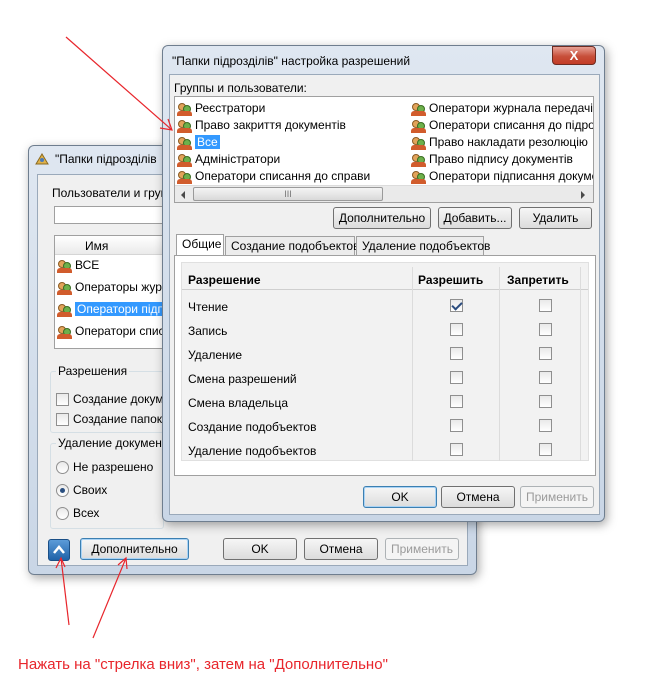 Image resolution: width=662 pixels, height=696 pixels. What do you see at coordinates (252, 427) in the screenshot?
I see `permission-name: Создание подобъектов` at bounding box center [252, 427].